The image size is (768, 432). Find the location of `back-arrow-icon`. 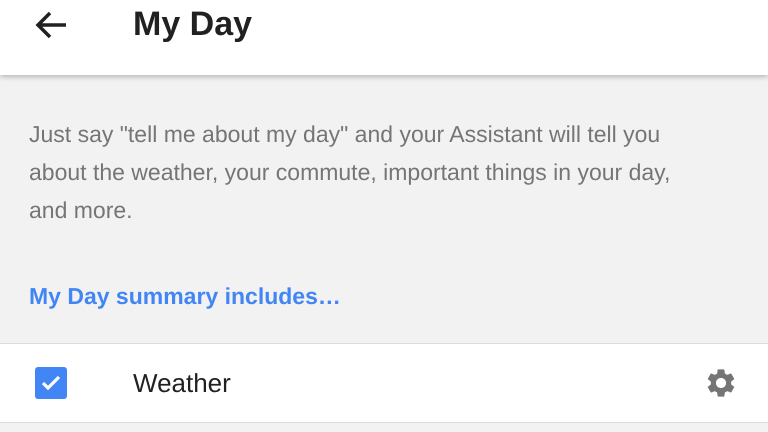

back-arrow-icon is located at coordinates (51, 25).